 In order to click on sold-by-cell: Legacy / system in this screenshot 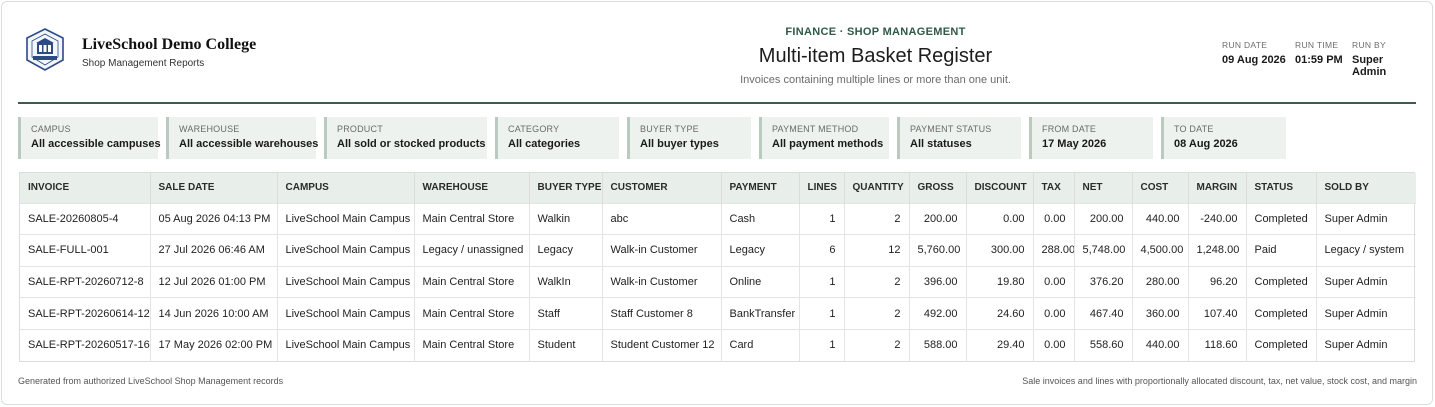, I will do `click(1366, 250)`.